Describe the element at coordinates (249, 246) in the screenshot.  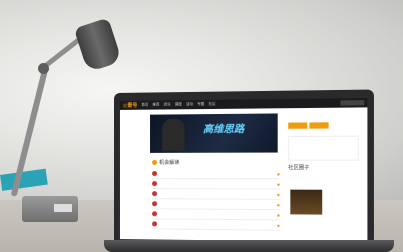
I see `laptop-base` at that location.